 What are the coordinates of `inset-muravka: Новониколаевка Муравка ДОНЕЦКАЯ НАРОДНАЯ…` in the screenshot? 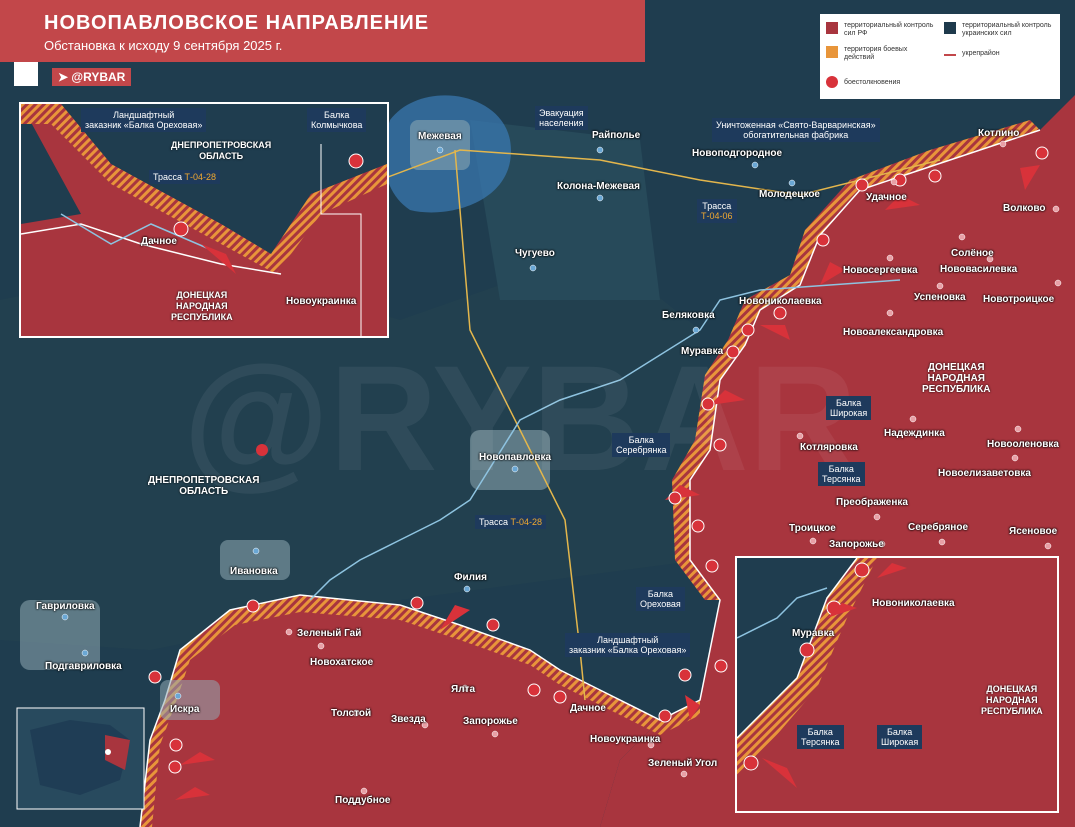 It's located at (897, 684).